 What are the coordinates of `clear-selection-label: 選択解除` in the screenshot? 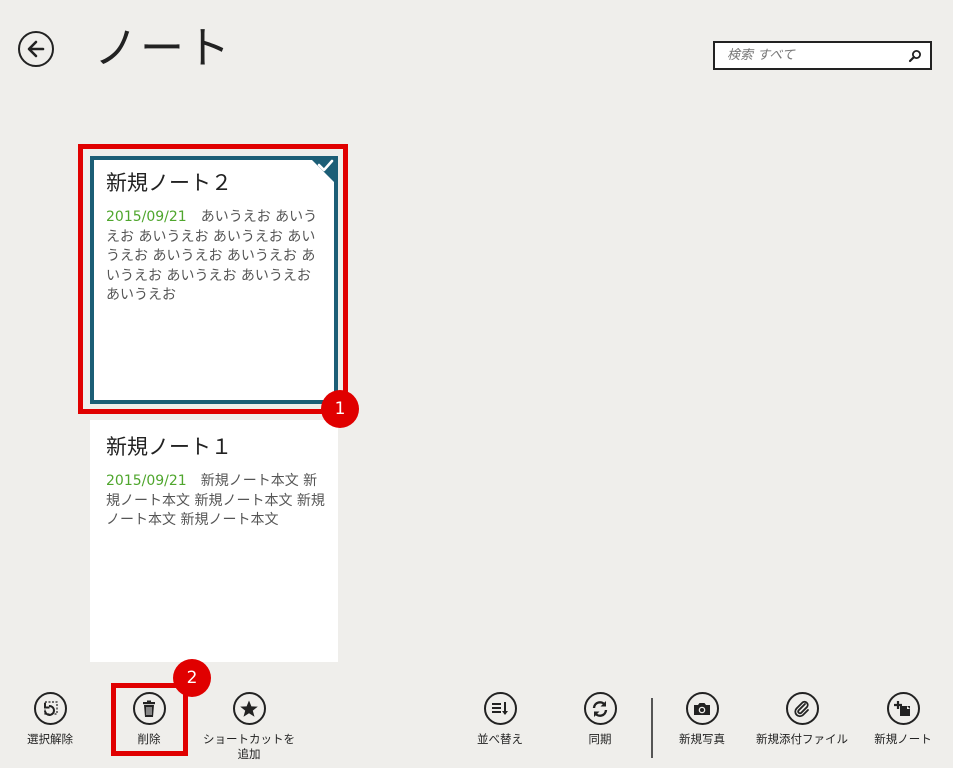 It's located at (50, 739).